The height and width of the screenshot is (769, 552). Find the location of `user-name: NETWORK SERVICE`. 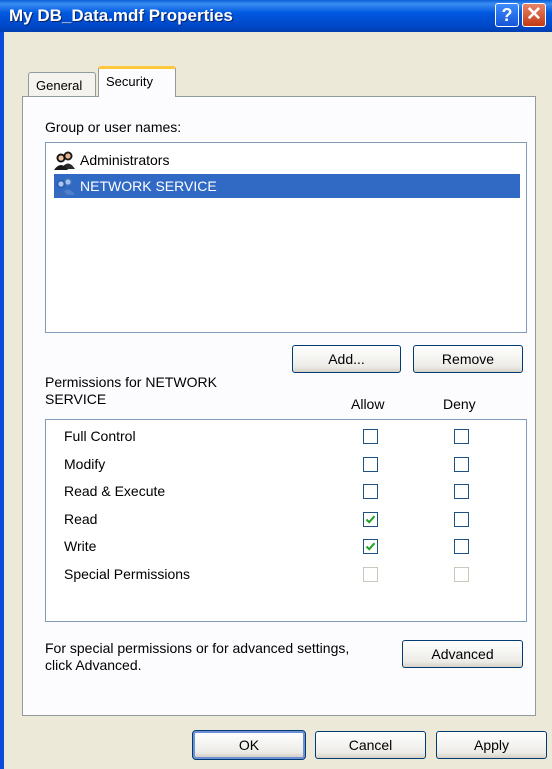

user-name: NETWORK SERVICE is located at coordinates (148, 186).